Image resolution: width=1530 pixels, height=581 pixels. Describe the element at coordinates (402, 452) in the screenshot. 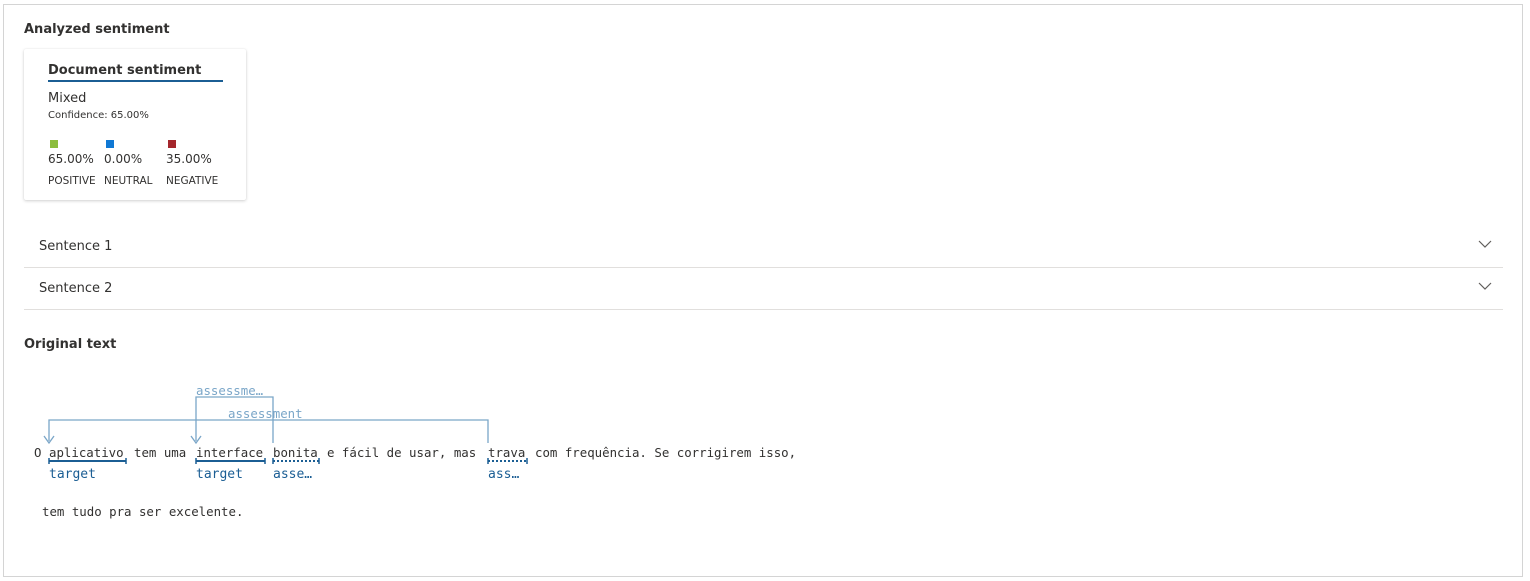

I see `text-token: e fácil de usar, mas` at that location.